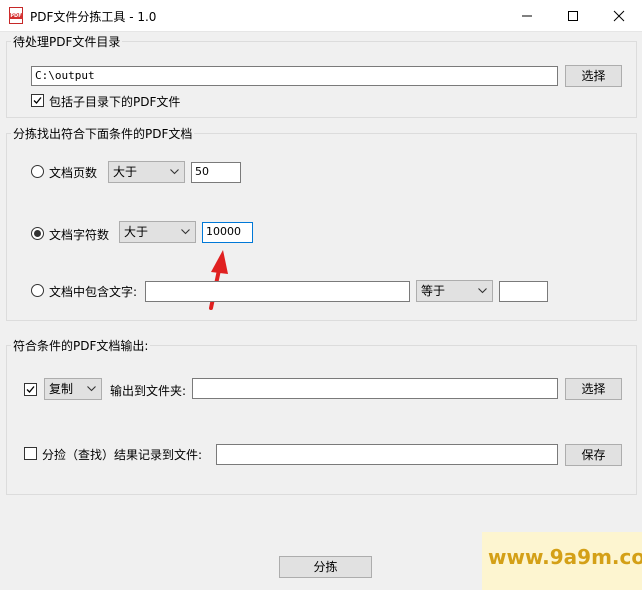 Image resolution: width=642 pixels, height=590 pixels. Describe the element at coordinates (157, 232) in the screenshot. I see `char-count-operator-select: 大于` at that location.